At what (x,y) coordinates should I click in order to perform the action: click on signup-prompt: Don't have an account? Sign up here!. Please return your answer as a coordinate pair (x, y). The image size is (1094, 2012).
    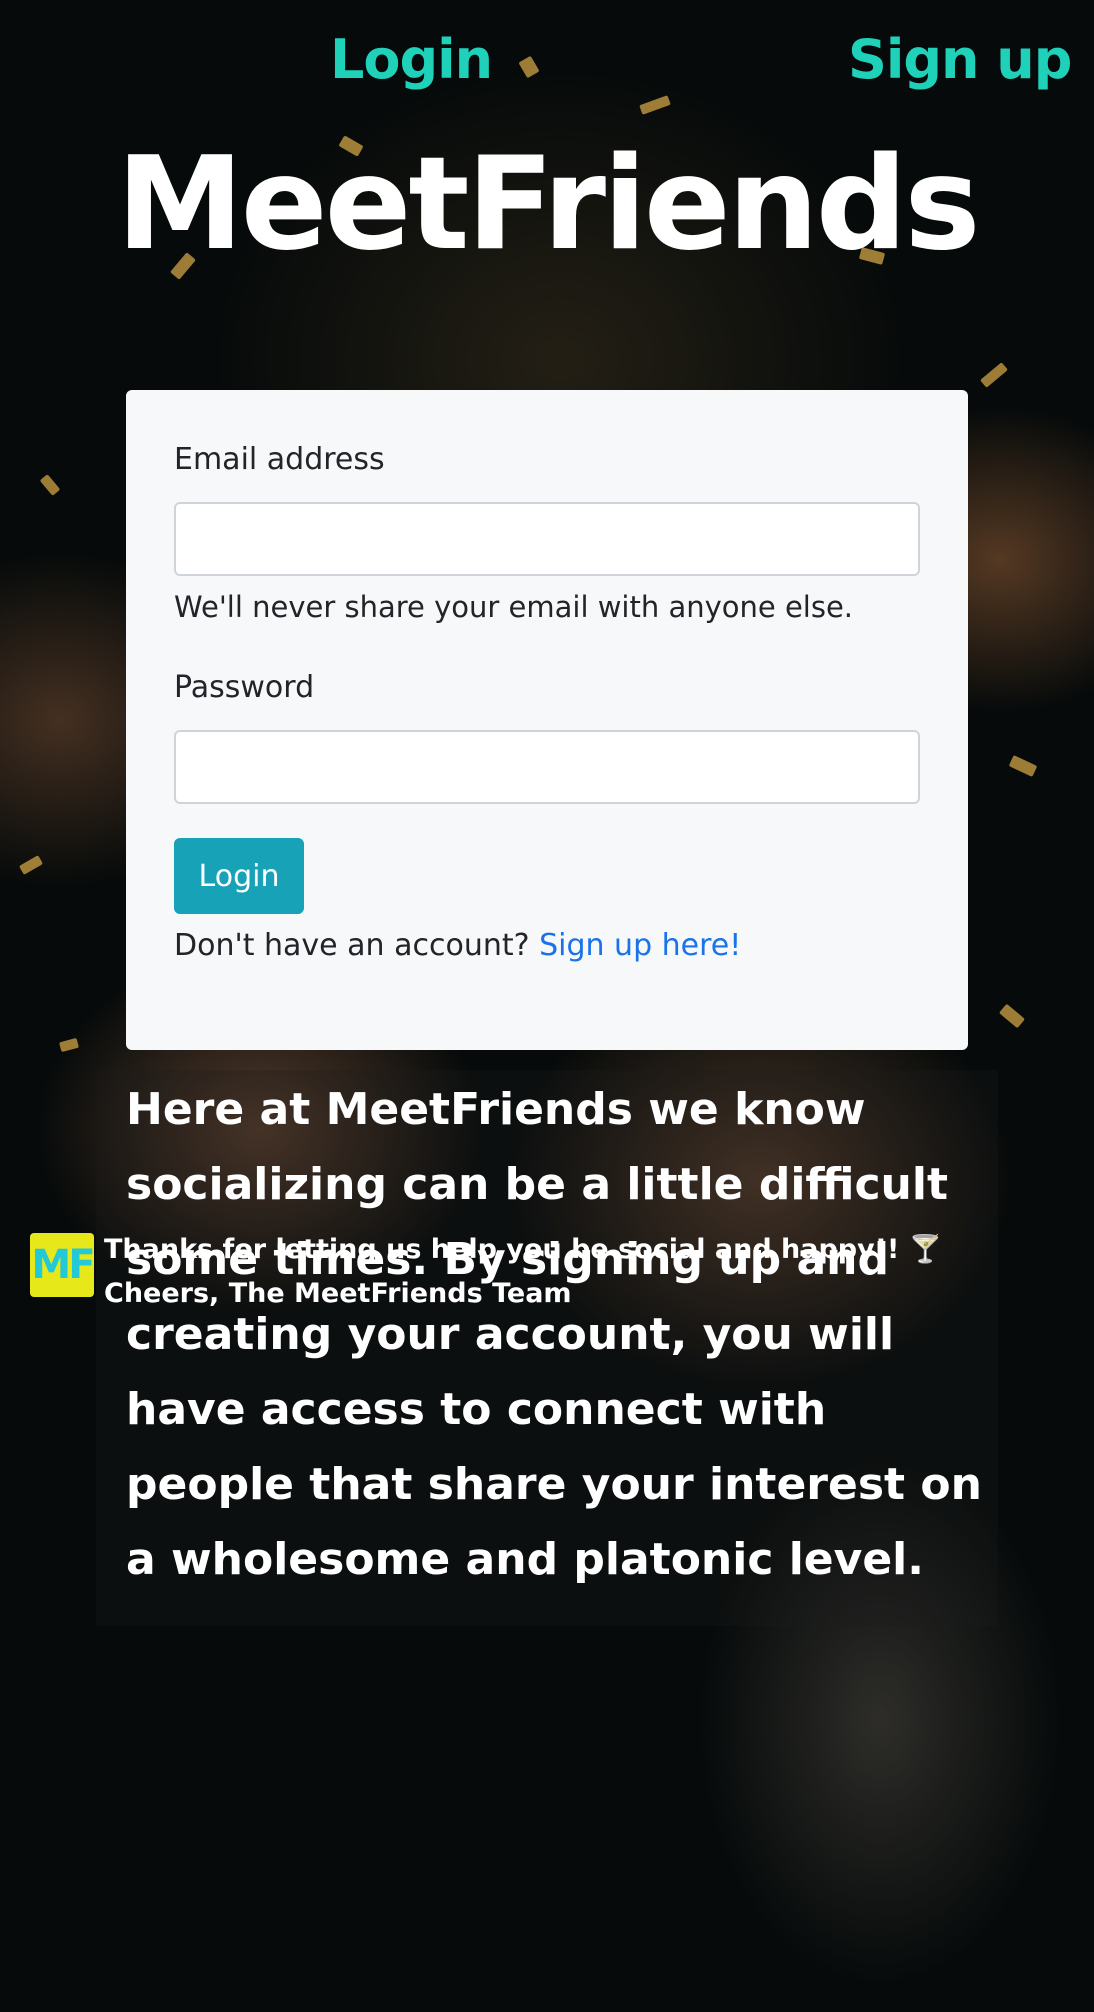
    Looking at the image, I should click on (457, 945).